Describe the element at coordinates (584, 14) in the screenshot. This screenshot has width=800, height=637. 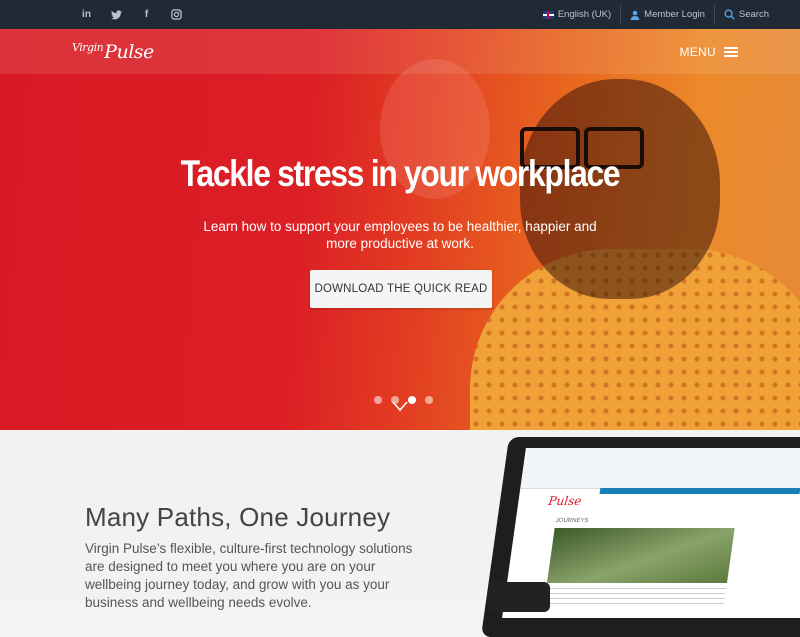
I see `language-label: English (UK)` at that location.